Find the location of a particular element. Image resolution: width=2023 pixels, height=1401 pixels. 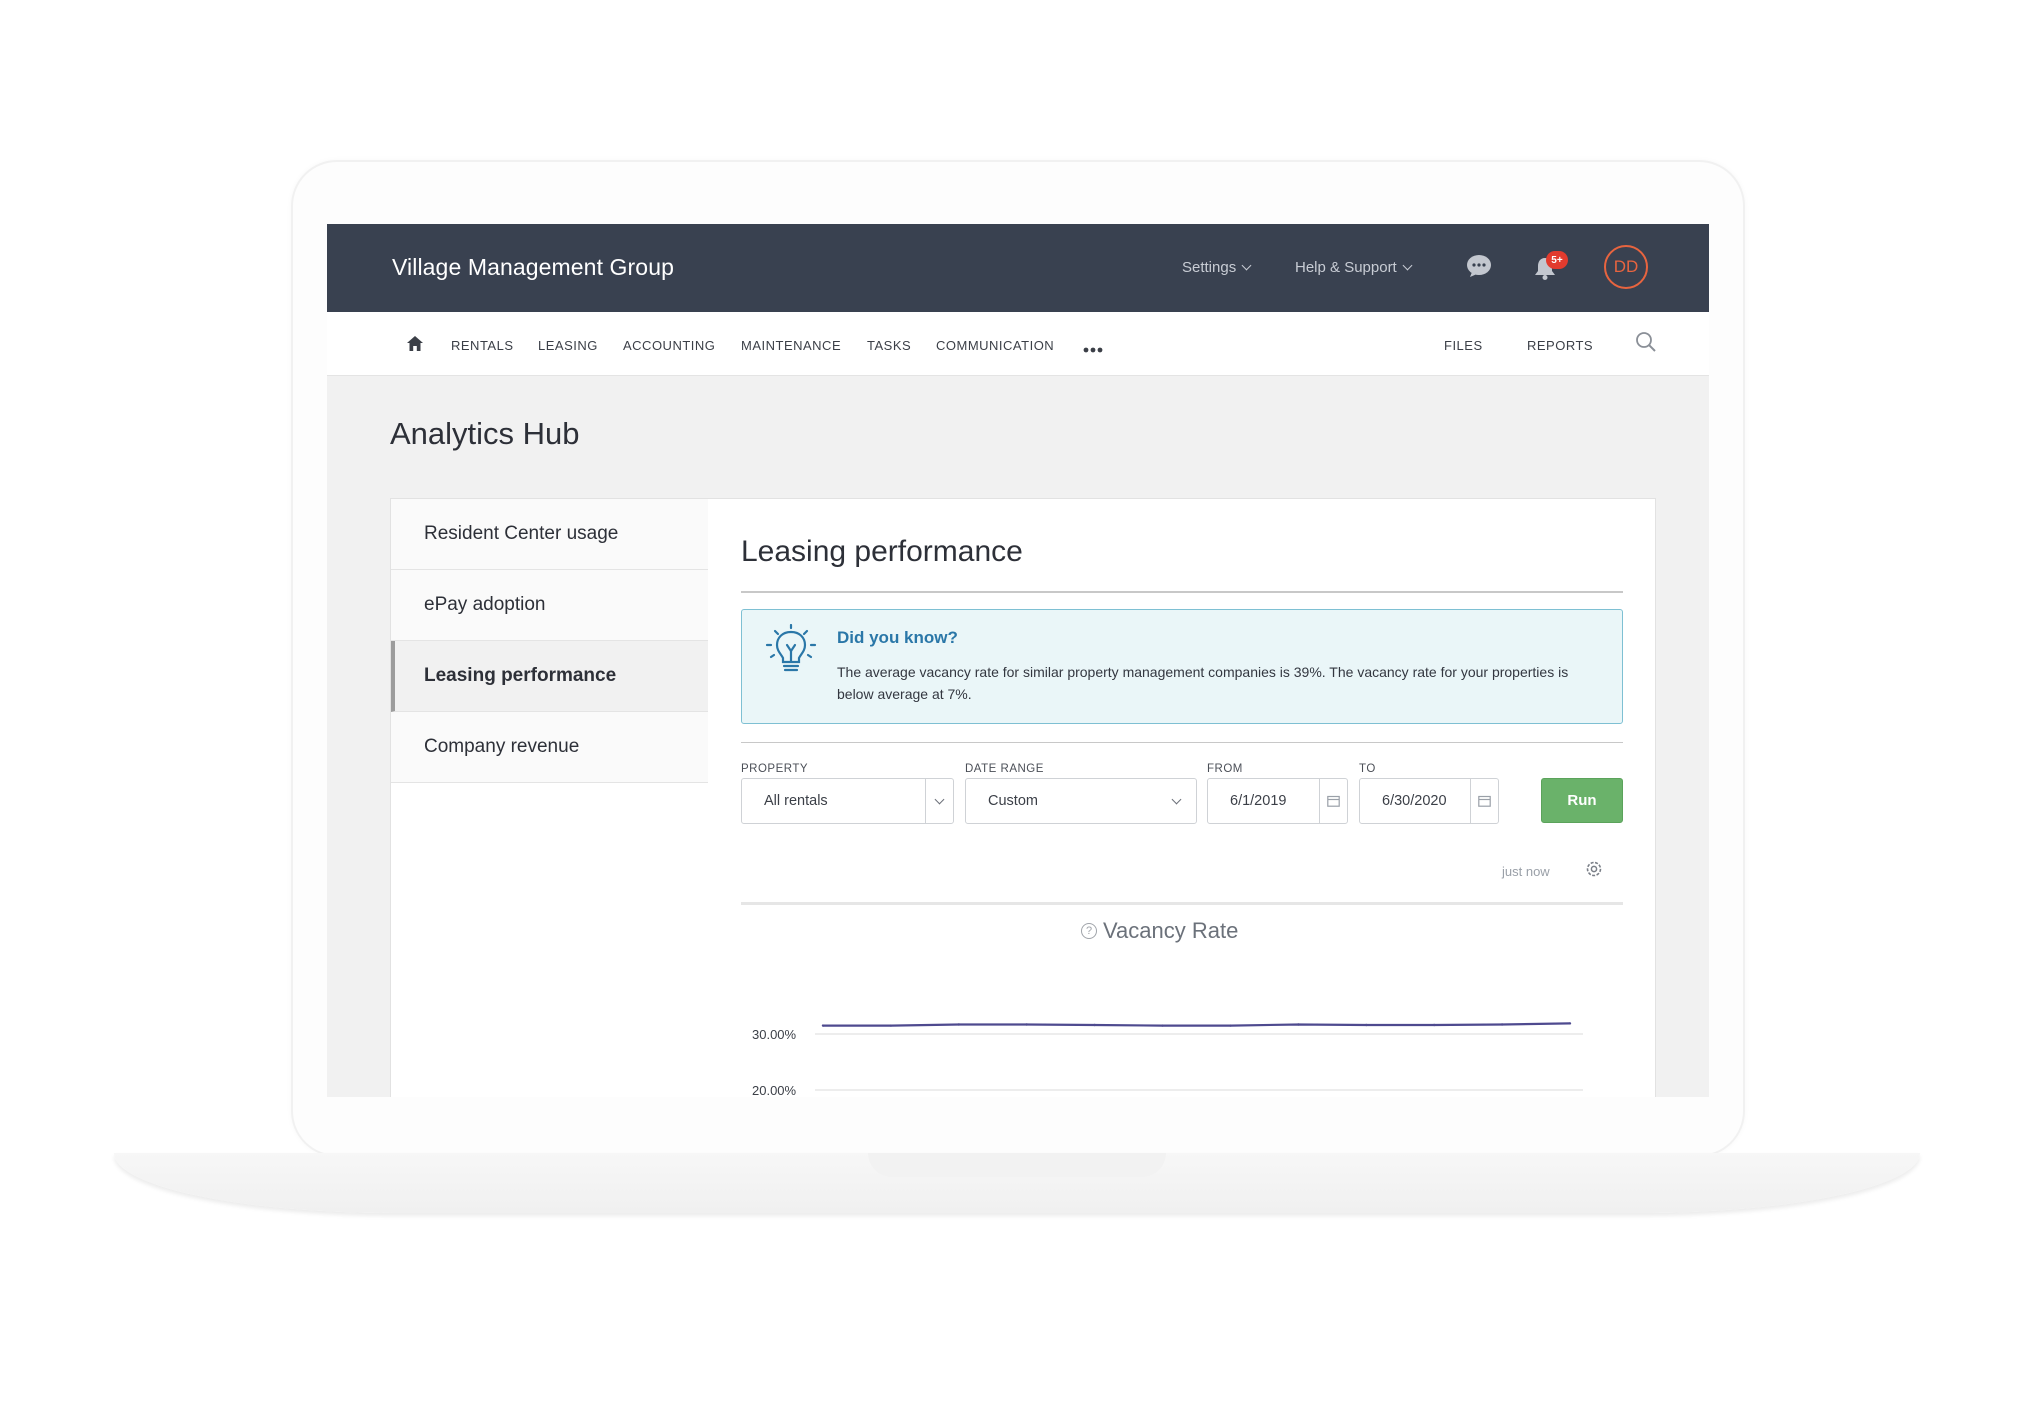

nav-maintenance: MAINTENANCE is located at coordinates (791, 345).